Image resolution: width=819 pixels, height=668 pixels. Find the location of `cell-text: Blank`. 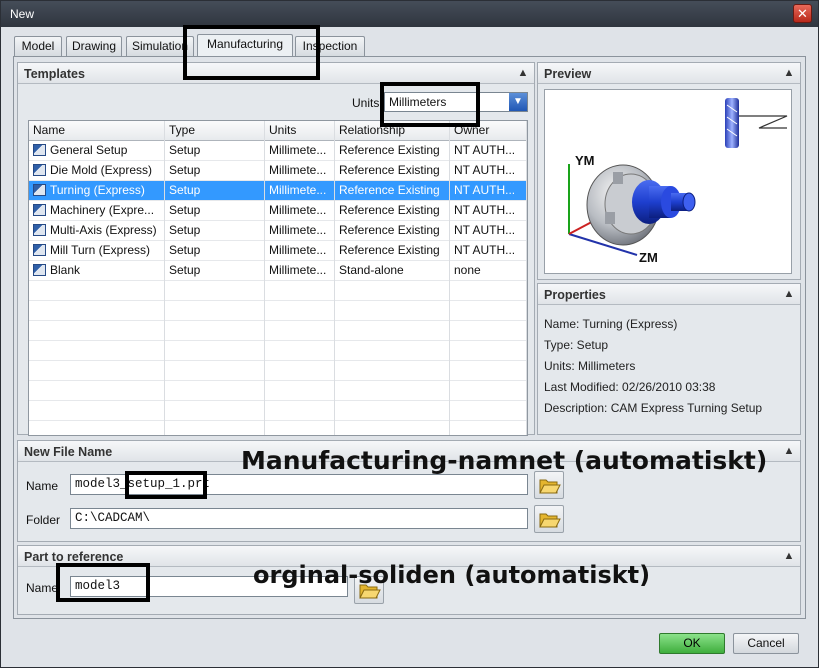

cell-text: Blank is located at coordinates (65, 270).